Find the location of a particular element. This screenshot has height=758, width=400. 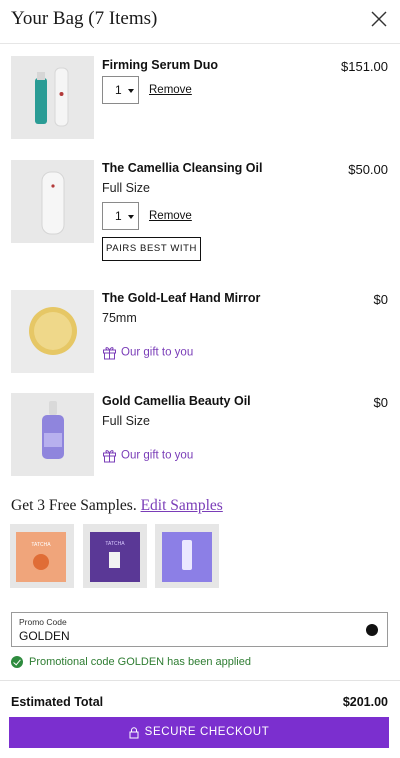

cleansing-oil-image is located at coordinates (52, 201).